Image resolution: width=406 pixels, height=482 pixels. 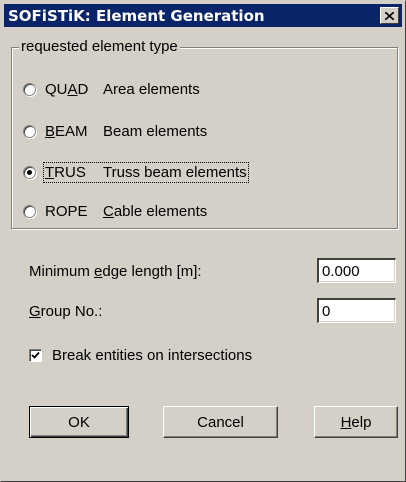 I want to click on close-button, so click(x=389, y=15).